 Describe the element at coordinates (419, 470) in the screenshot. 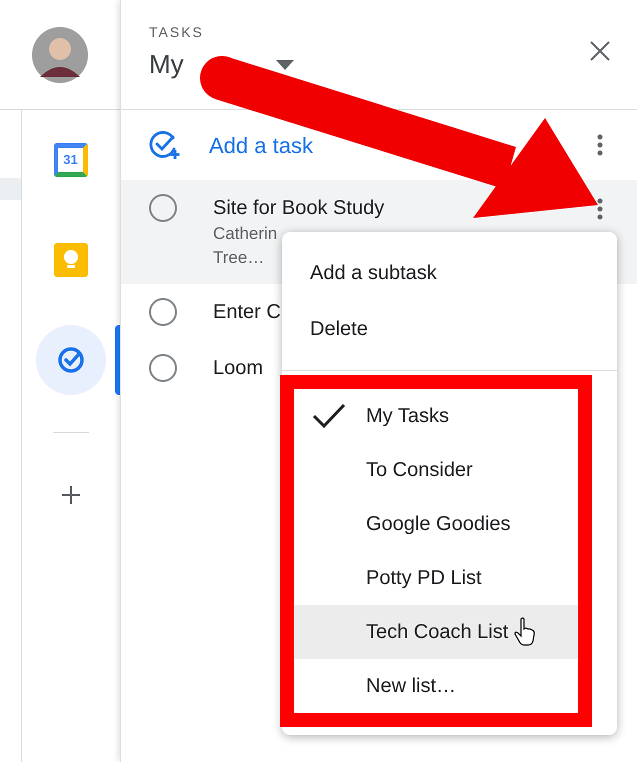

I see `list-name: To Consider` at that location.